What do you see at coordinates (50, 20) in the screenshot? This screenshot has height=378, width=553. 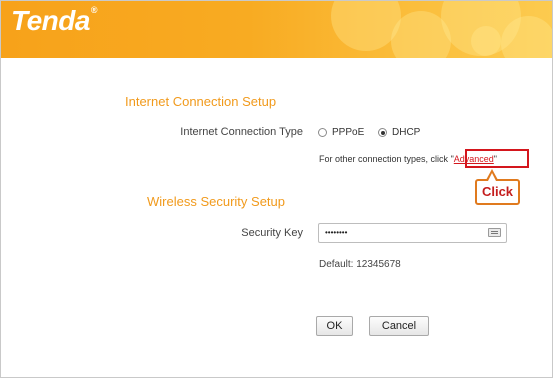 I see `logo-text: Tenda` at bounding box center [50, 20].